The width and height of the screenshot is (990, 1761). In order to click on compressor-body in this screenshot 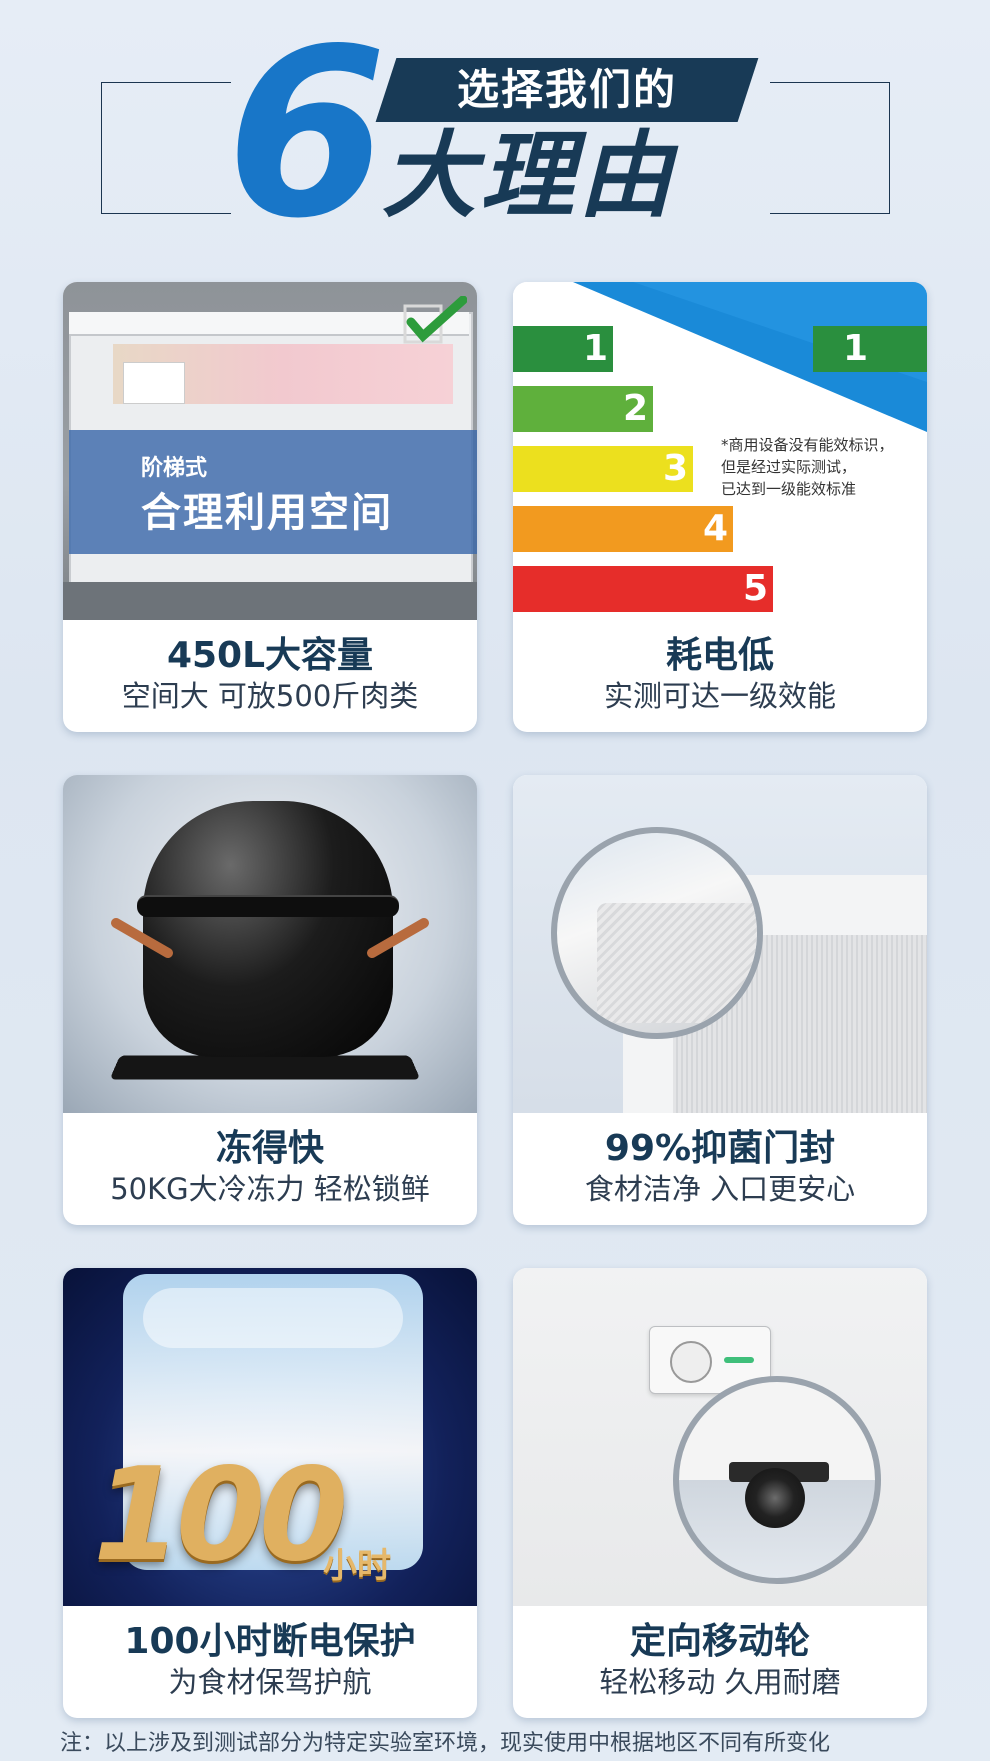, I will do `click(268, 929)`.